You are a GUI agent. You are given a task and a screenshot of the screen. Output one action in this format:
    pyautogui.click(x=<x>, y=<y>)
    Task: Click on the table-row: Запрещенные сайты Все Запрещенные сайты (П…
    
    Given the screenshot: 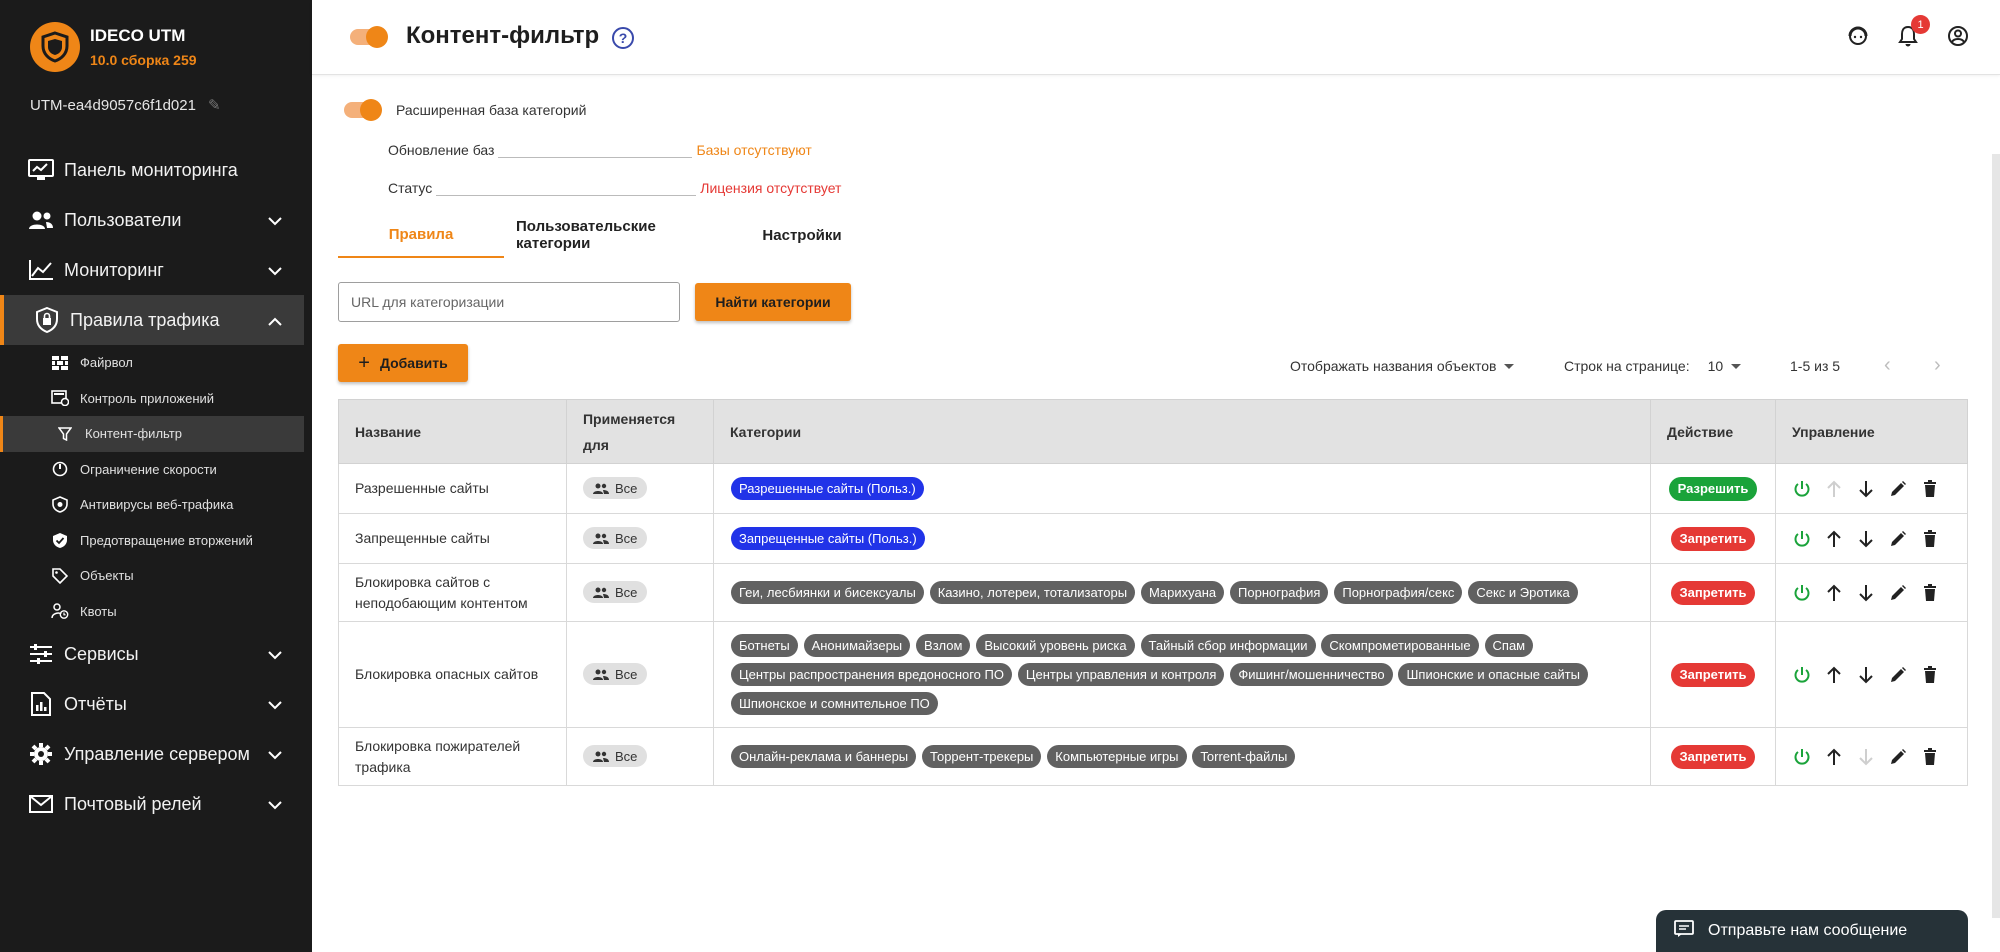 What is the action you would take?
    pyautogui.click(x=1153, y=538)
    